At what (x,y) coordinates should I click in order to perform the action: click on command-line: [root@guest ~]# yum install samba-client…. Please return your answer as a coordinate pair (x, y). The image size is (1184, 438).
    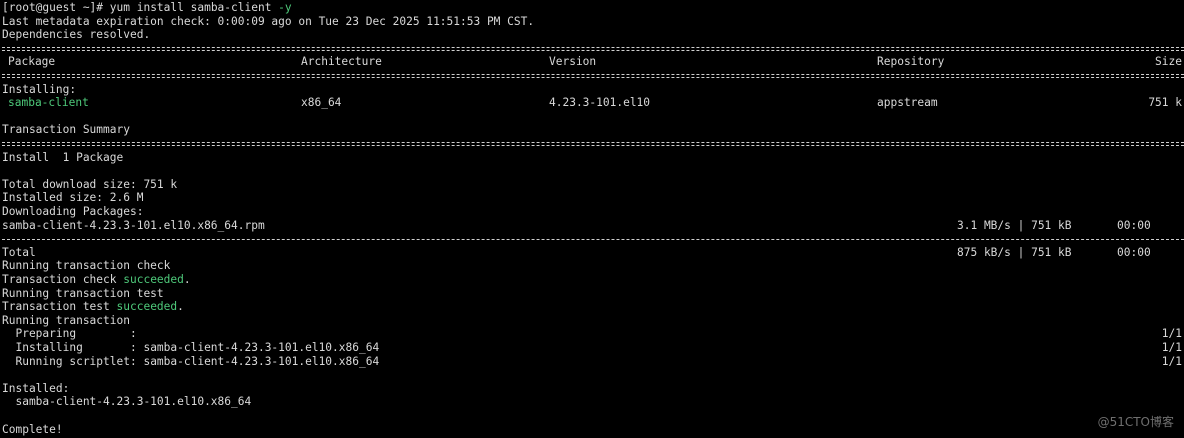
    Looking at the image, I should click on (593, 8).